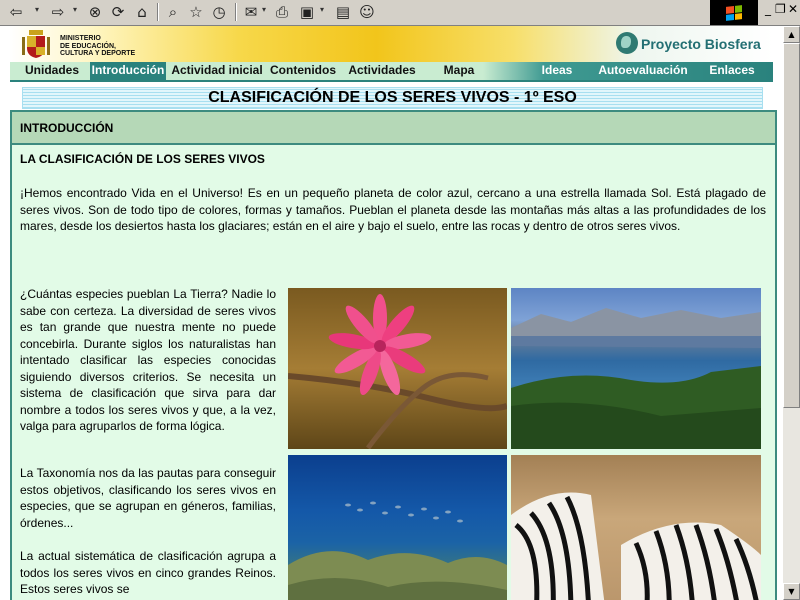 This screenshot has width=800, height=600. Describe the element at coordinates (343, 12) in the screenshot. I see `discuss-icon: ▤` at that location.